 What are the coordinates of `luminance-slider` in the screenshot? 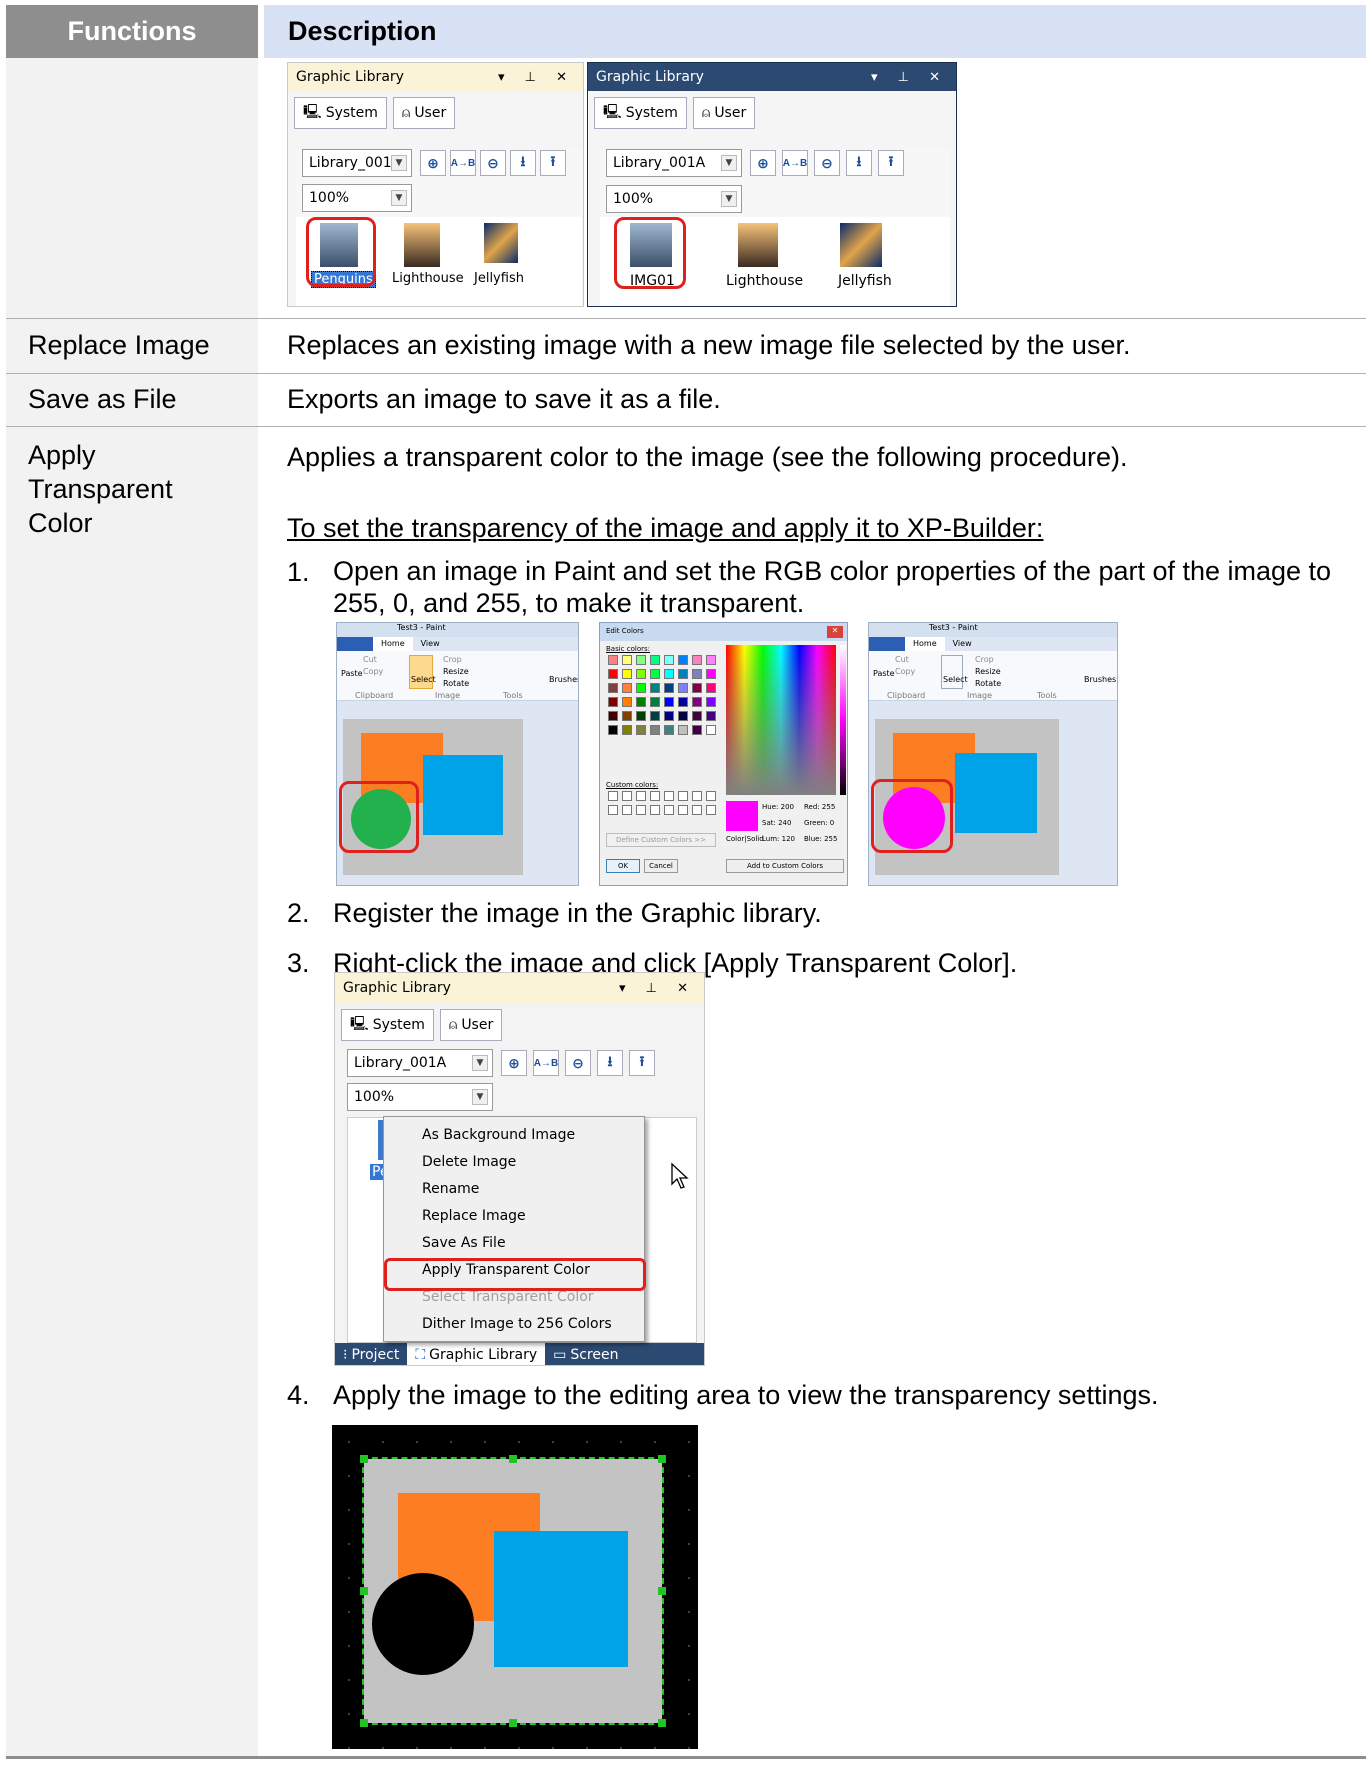 It's located at (843, 720).